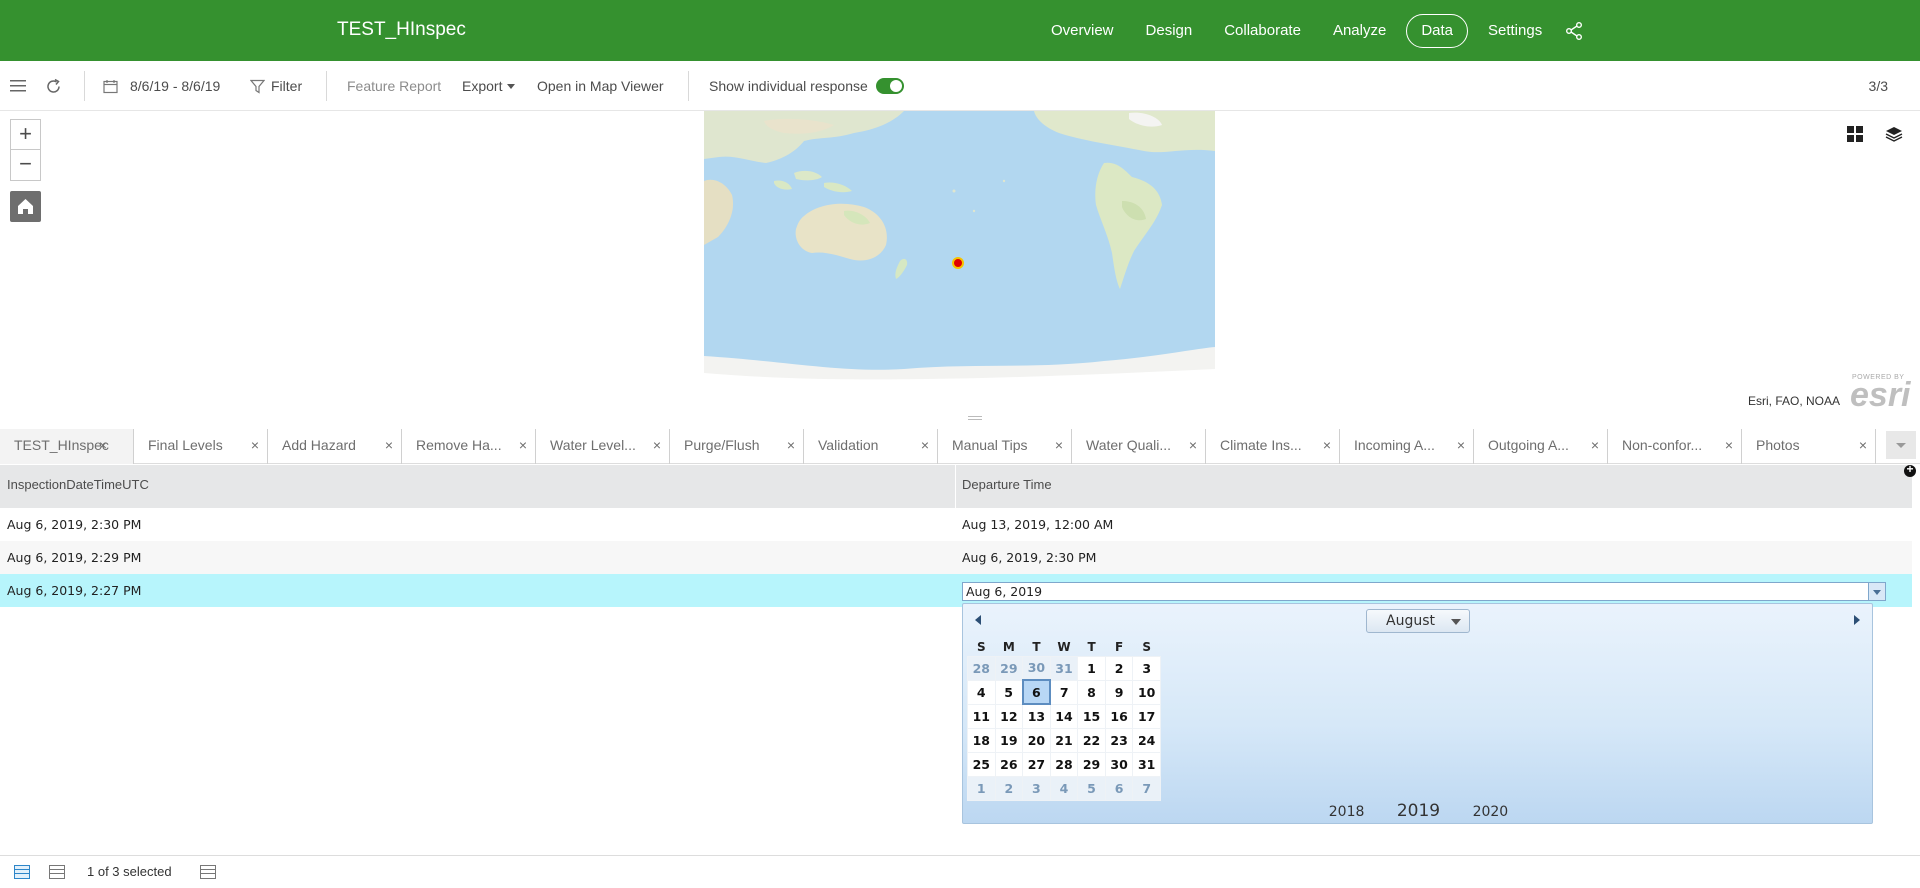  What do you see at coordinates (1675, 446) in the screenshot?
I see `tab-12: Non-confor... ×` at bounding box center [1675, 446].